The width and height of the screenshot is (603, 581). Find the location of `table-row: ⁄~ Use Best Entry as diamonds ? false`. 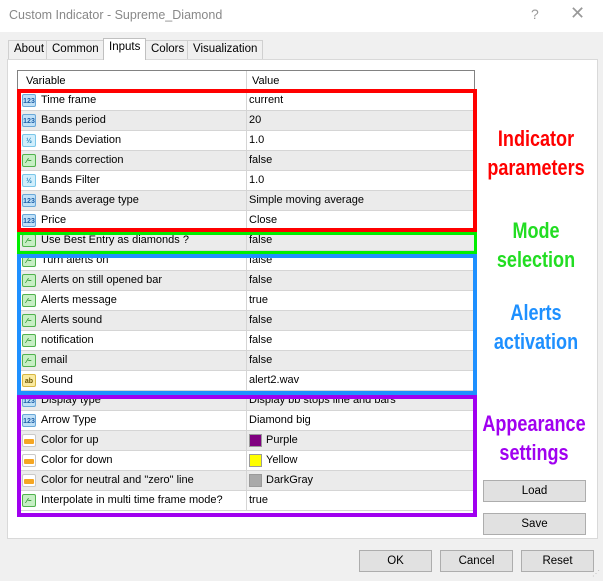

table-row: ⁄~ Use Best Entry as diamonds ? false is located at coordinates (246, 241).